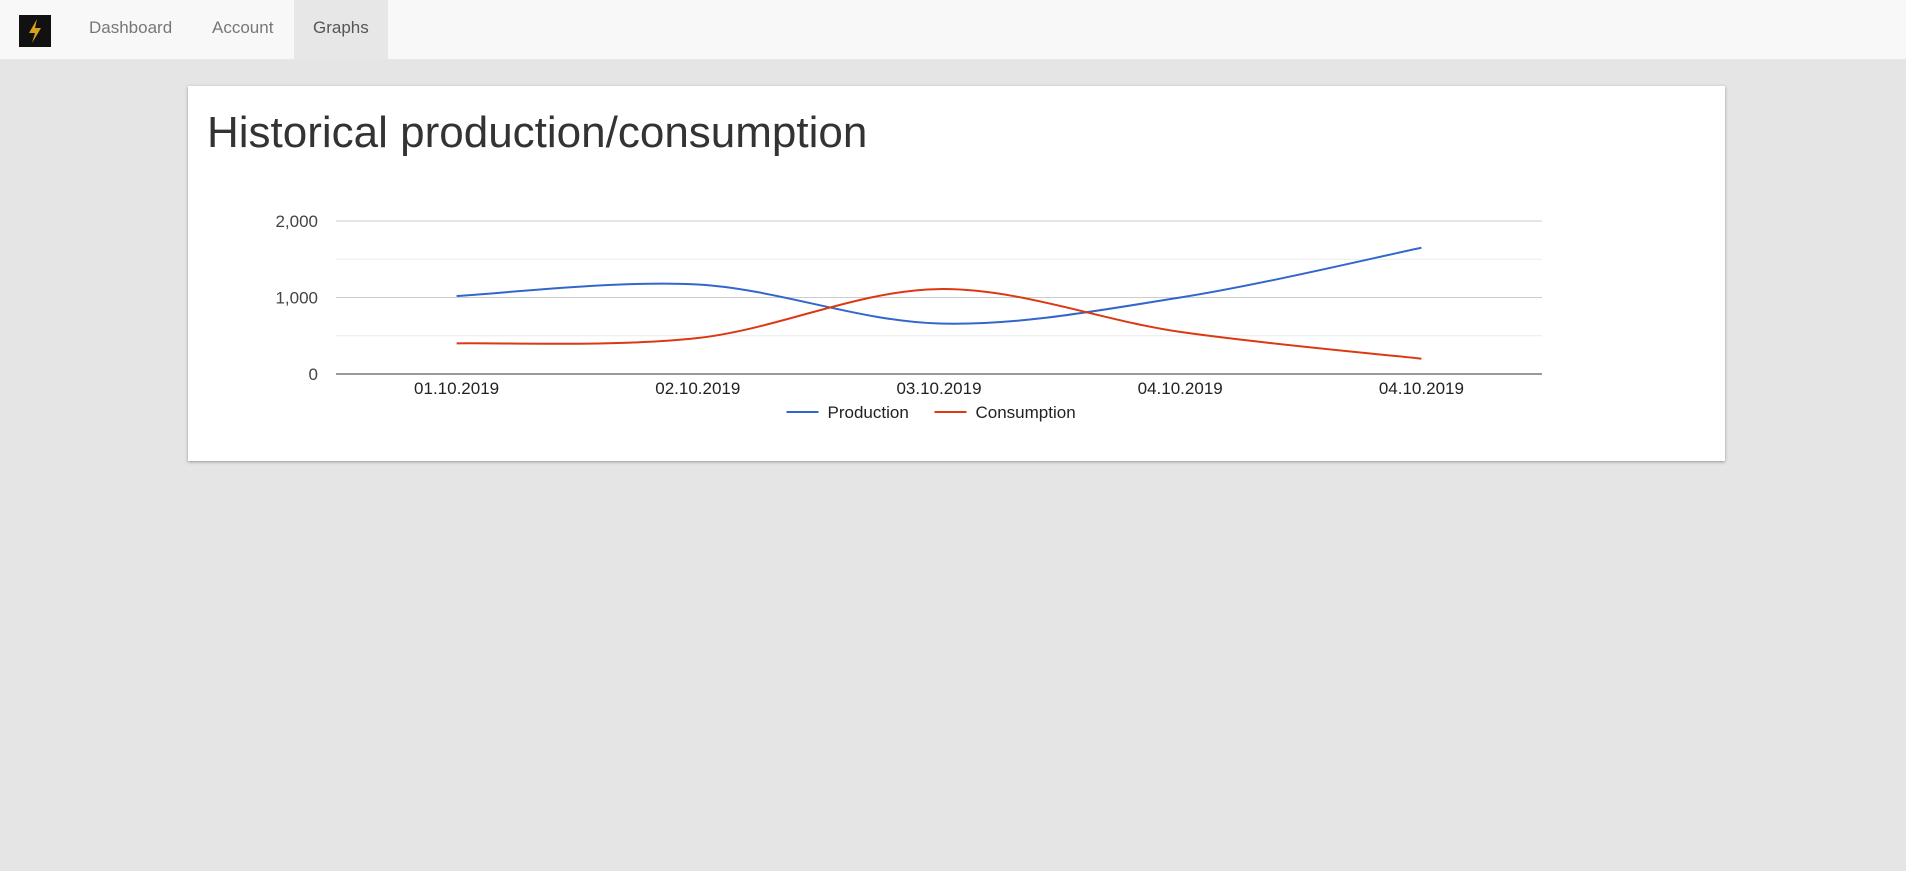 The height and width of the screenshot is (871, 1906). I want to click on nav-account: Account, so click(242, 29).